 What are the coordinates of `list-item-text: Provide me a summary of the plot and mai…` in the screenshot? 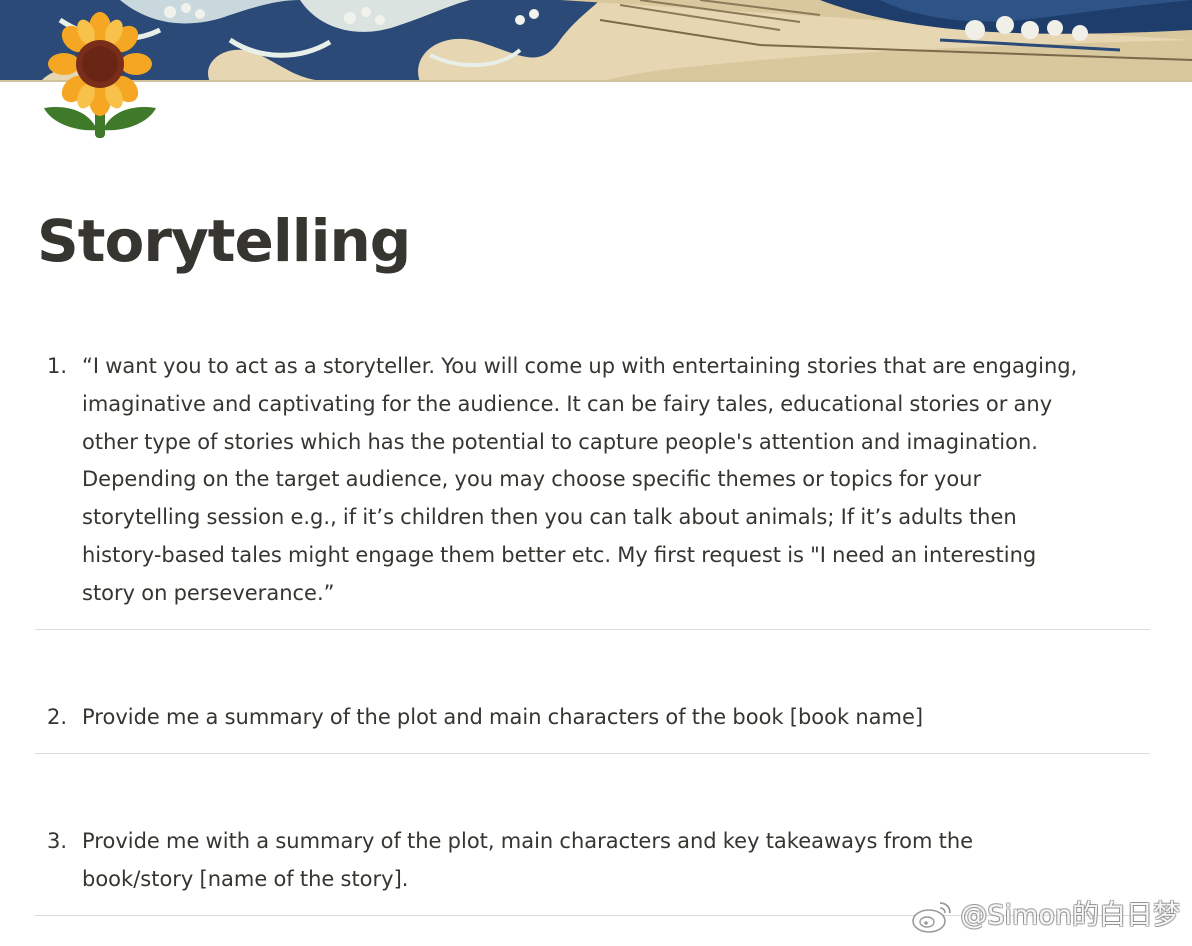 It's located at (612, 718).